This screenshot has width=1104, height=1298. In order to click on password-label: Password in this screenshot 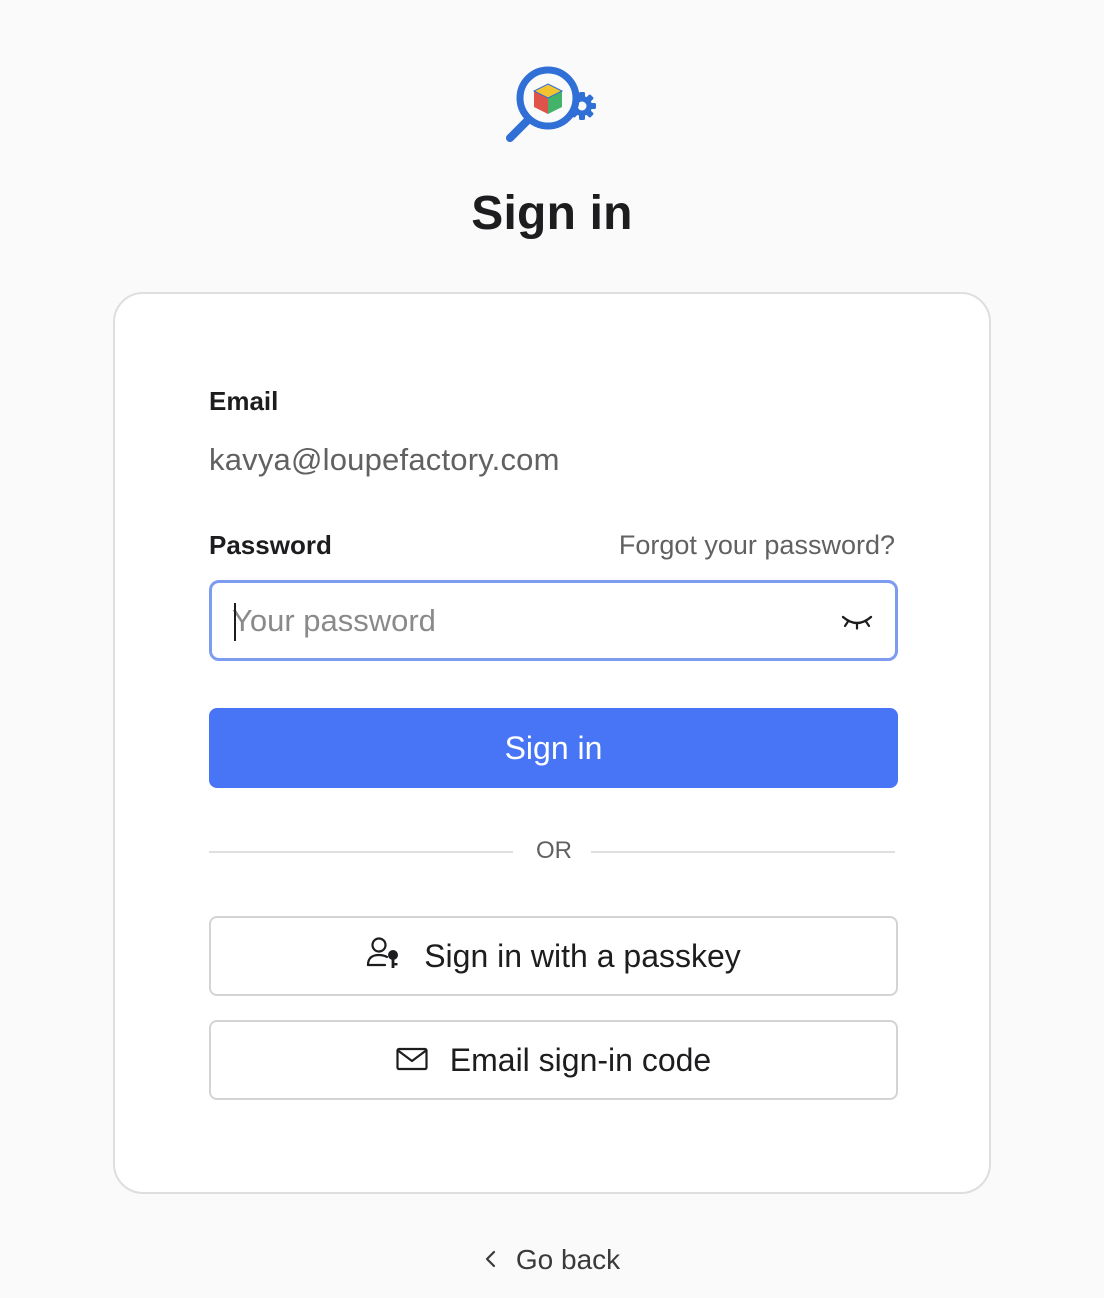, I will do `click(270, 545)`.